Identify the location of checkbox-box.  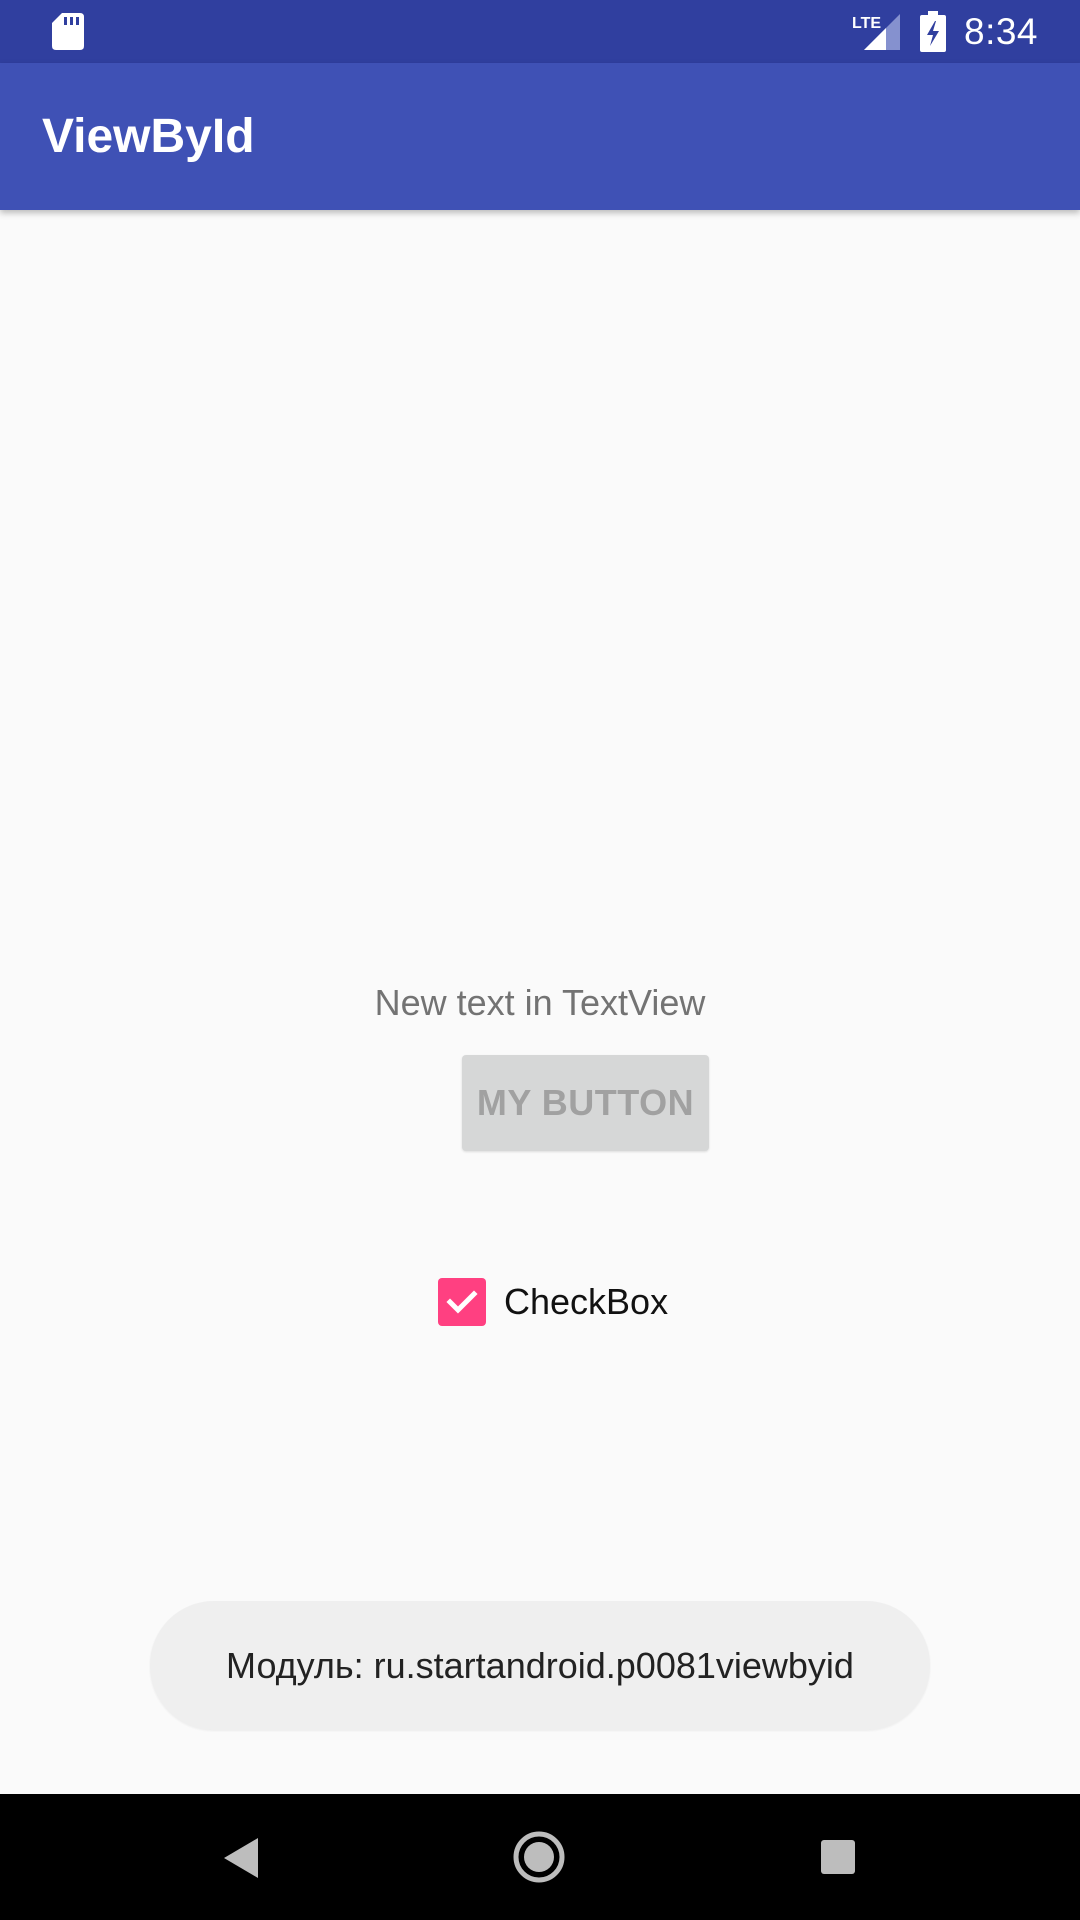
(462, 1302).